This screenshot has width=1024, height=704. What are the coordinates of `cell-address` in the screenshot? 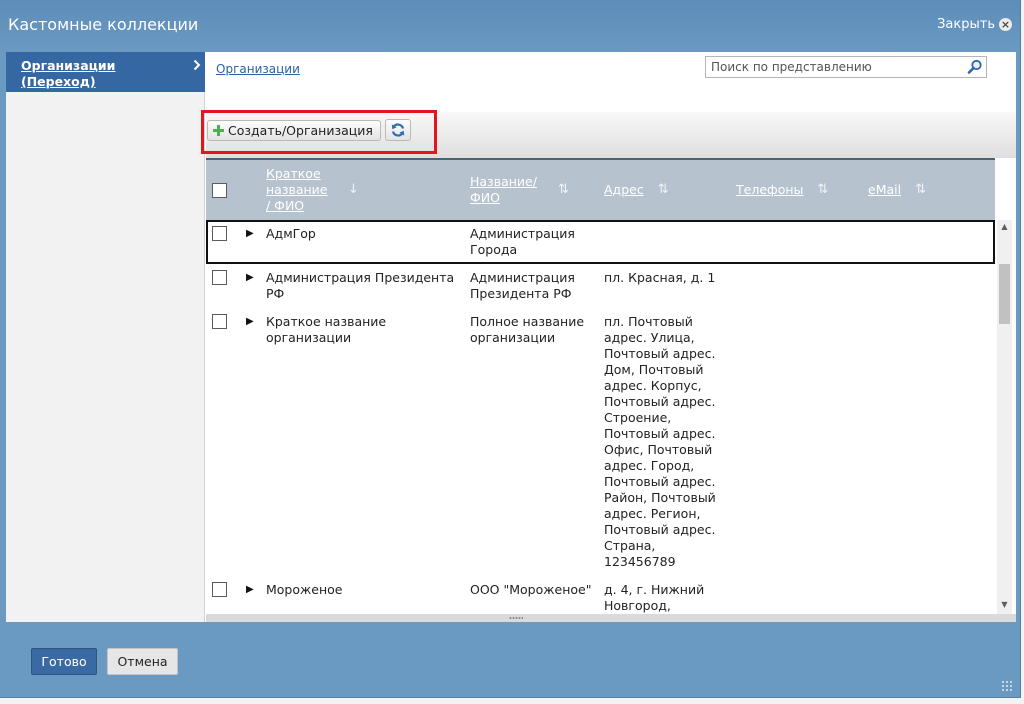 It's located at (664, 242).